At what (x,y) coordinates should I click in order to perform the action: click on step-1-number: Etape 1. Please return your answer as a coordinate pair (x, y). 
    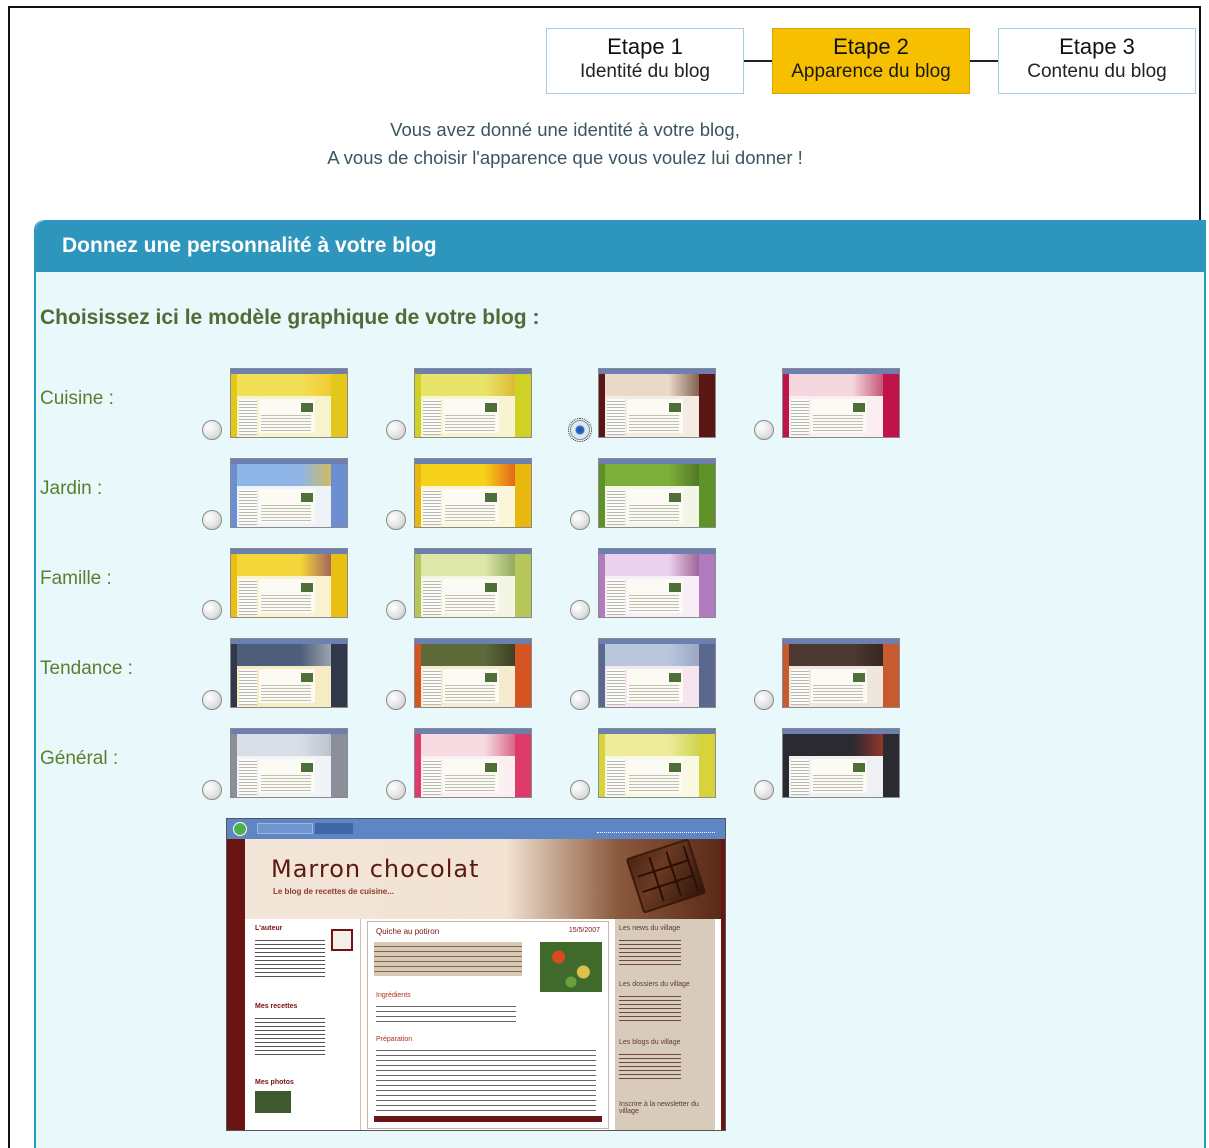
    Looking at the image, I should click on (645, 46).